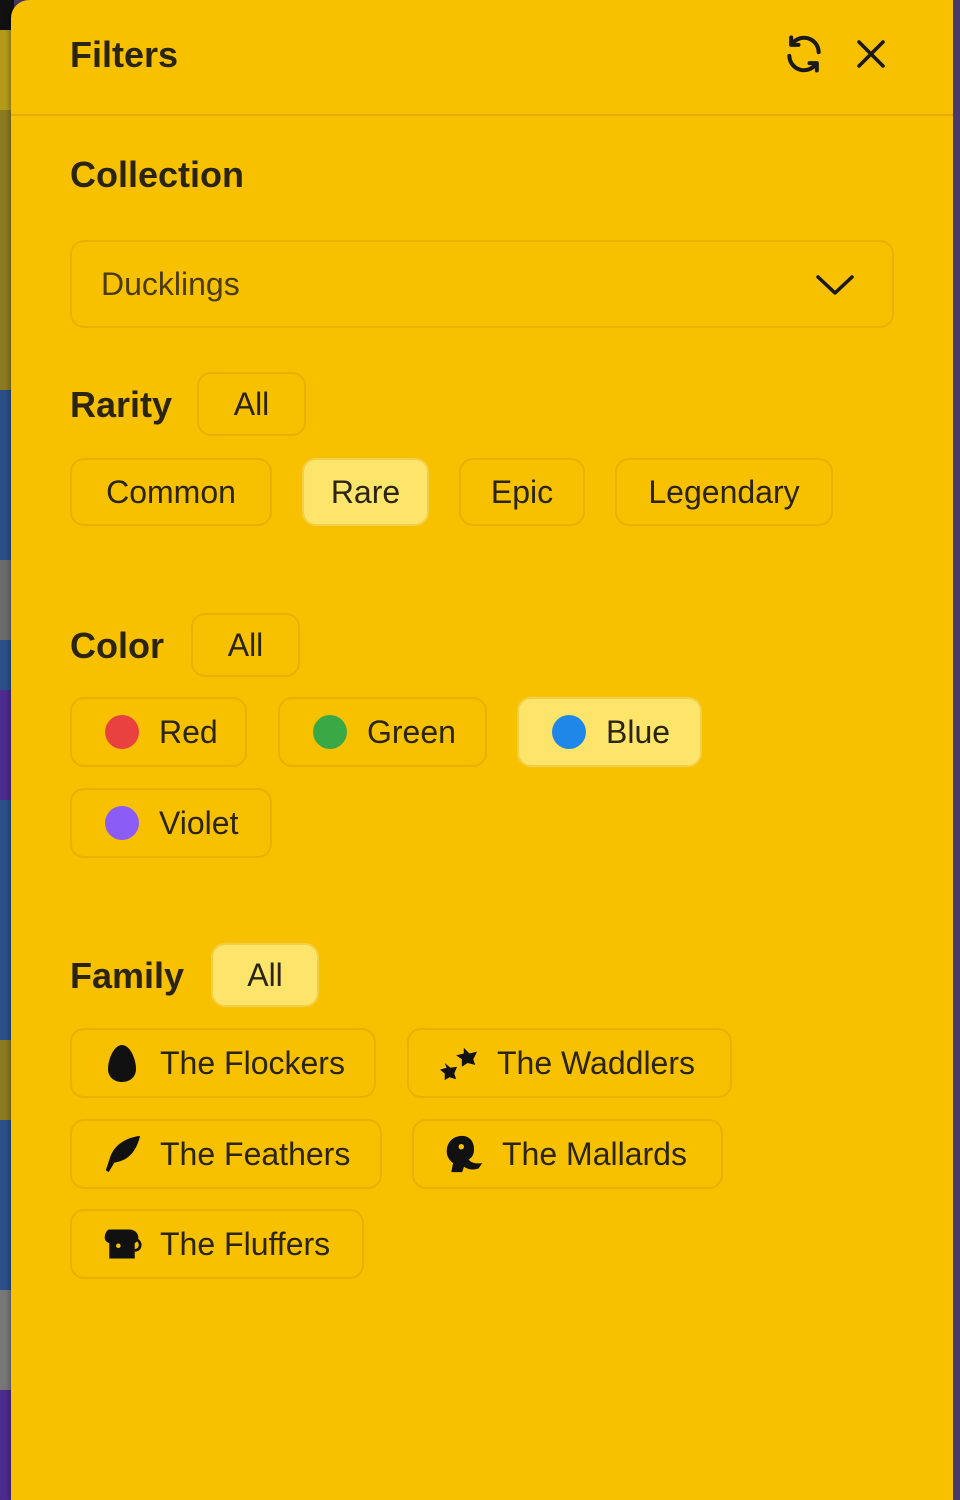 The image size is (960, 1500). I want to click on violet-swatch, so click(122, 823).